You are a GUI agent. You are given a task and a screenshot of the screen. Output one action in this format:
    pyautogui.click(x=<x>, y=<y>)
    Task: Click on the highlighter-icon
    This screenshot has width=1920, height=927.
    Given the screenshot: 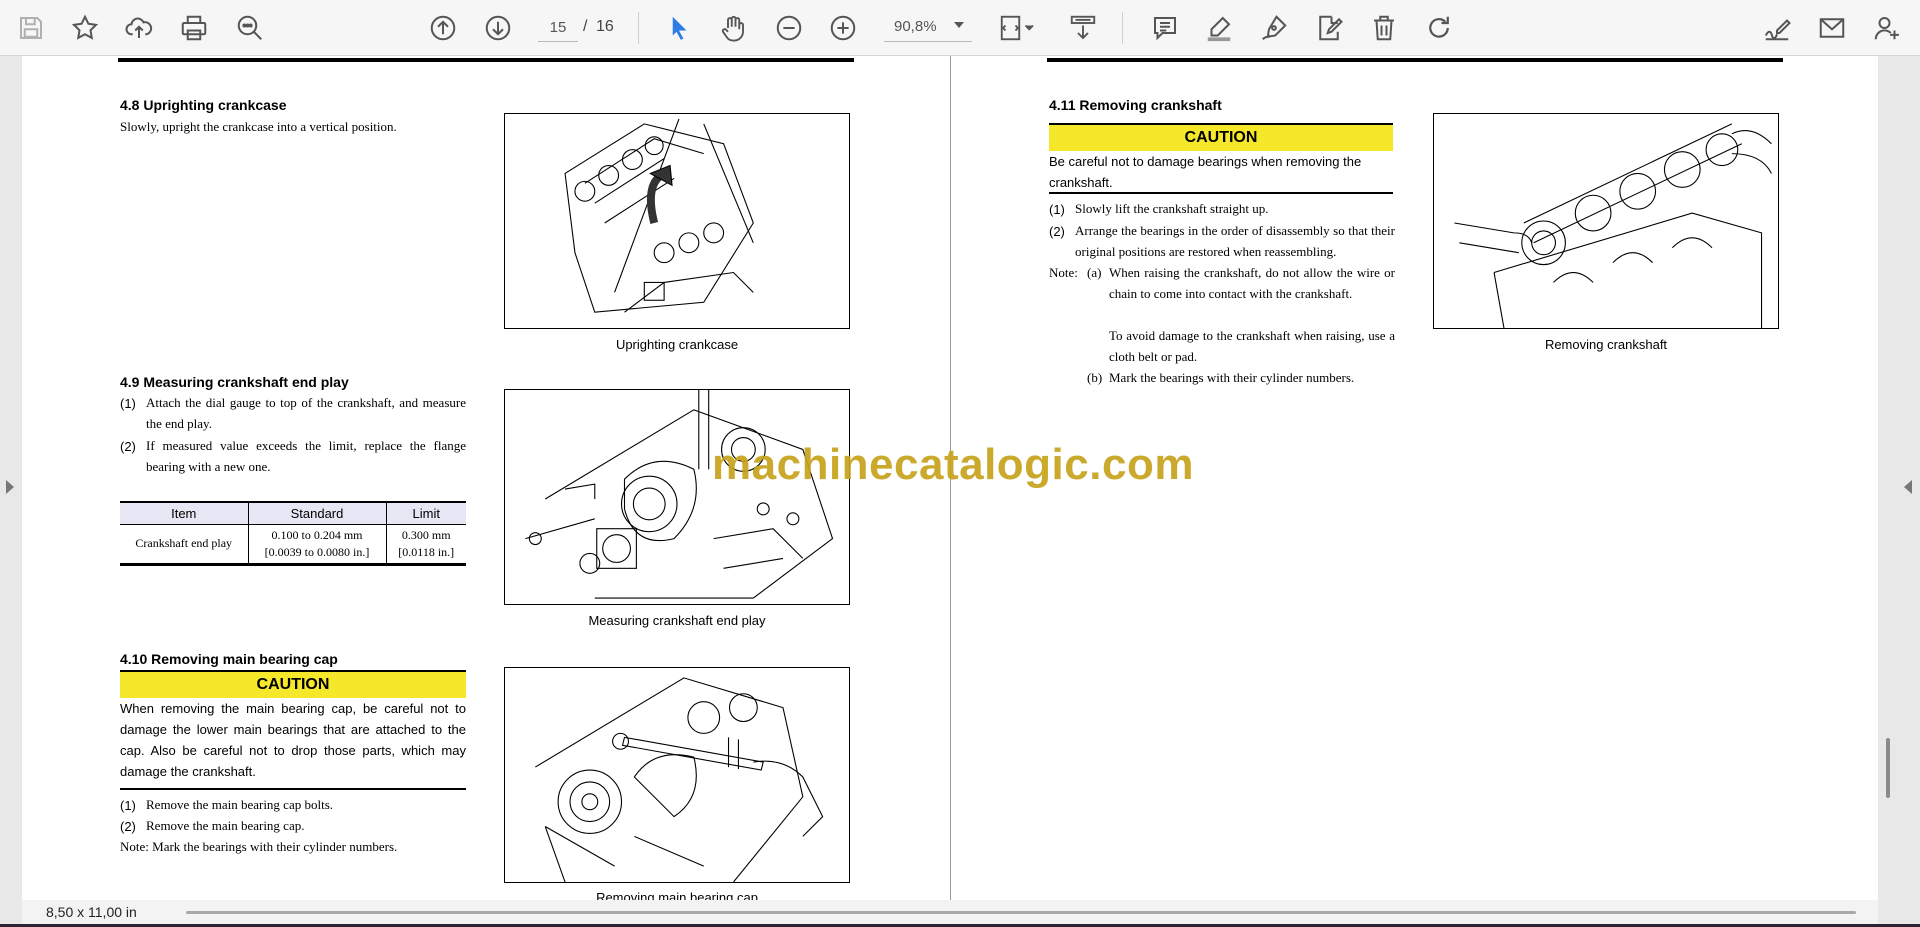 What is the action you would take?
    pyautogui.click(x=1219, y=28)
    